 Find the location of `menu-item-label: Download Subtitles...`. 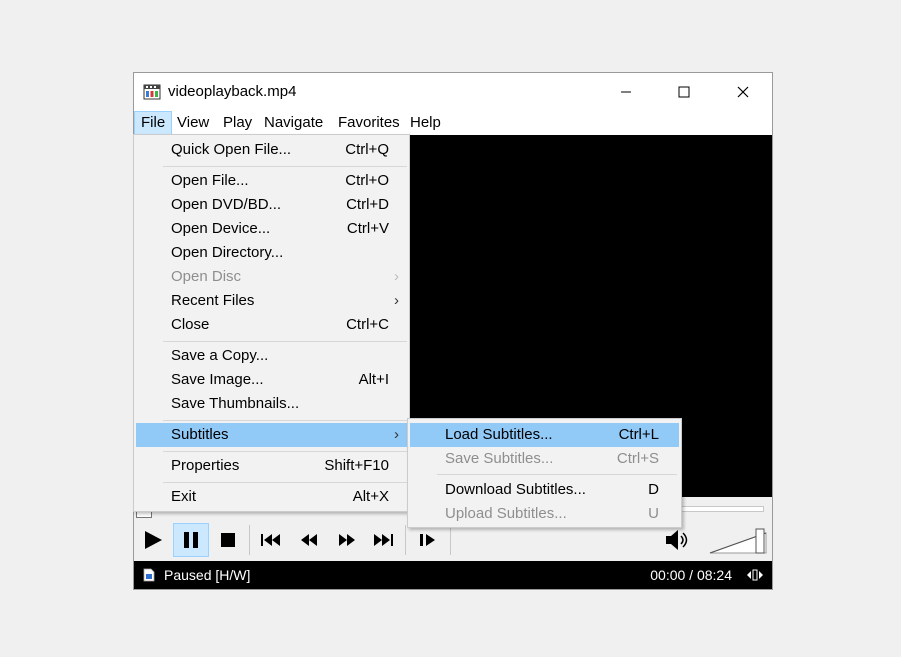

menu-item-label: Download Subtitles... is located at coordinates (515, 489).